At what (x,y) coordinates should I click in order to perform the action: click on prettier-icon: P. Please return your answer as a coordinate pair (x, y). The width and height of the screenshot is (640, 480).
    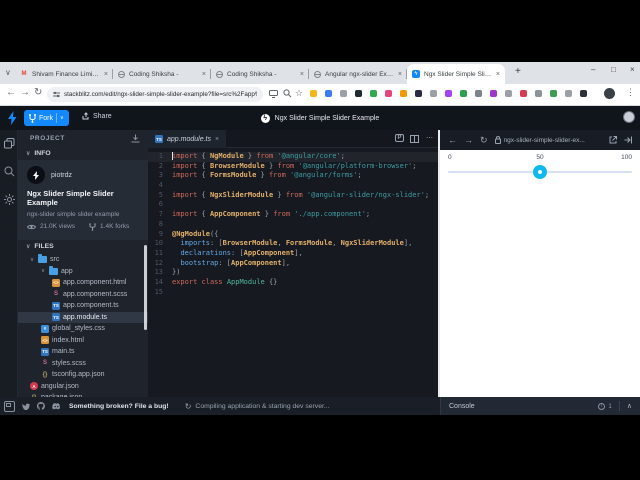
    Looking at the image, I should click on (399, 138).